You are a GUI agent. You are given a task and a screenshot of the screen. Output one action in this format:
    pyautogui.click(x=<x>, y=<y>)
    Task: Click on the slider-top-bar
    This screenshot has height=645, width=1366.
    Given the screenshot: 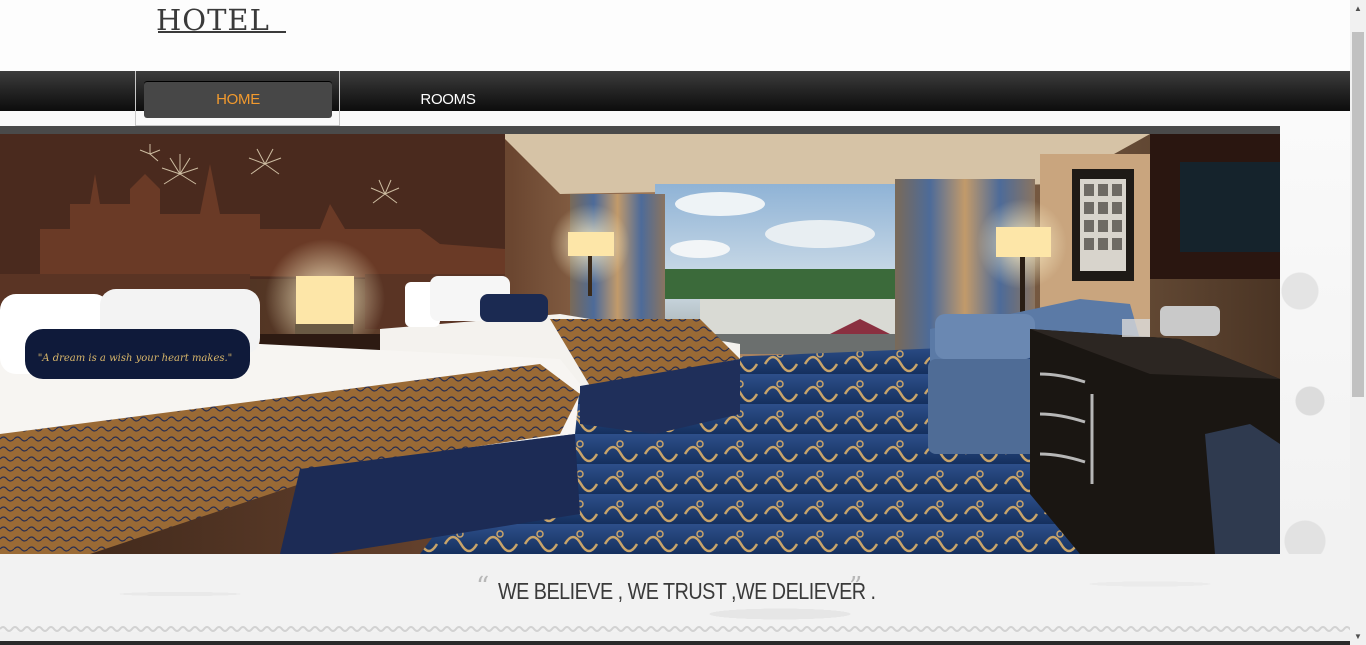 What is the action you would take?
    pyautogui.click(x=640, y=130)
    